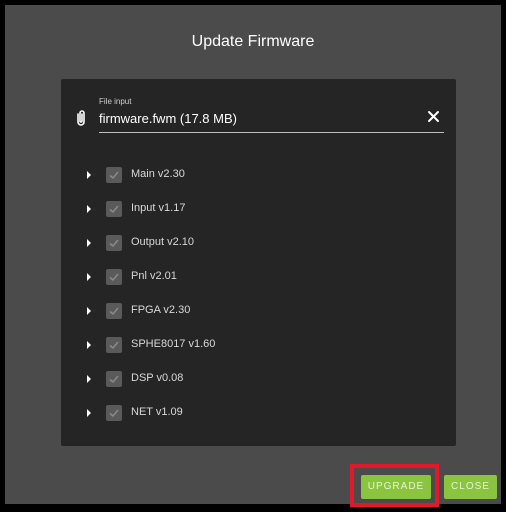 The width and height of the screenshot is (506, 512). I want to click on close-button: CLOSE, so click(470, 487).